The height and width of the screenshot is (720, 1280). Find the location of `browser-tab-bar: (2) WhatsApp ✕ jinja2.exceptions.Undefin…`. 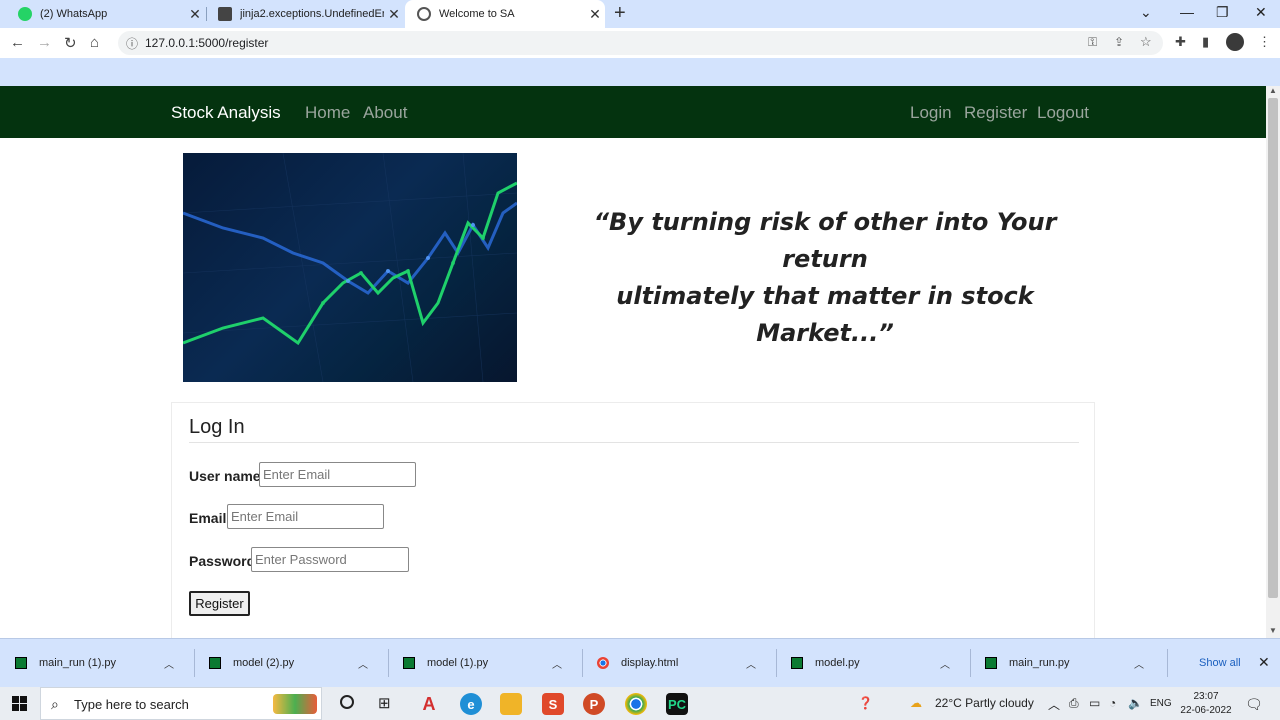

browser-tab-bar: (2) WhatsApp ✕ jinja2.exceptions.Undefin… is located at coordinates (640, 14).